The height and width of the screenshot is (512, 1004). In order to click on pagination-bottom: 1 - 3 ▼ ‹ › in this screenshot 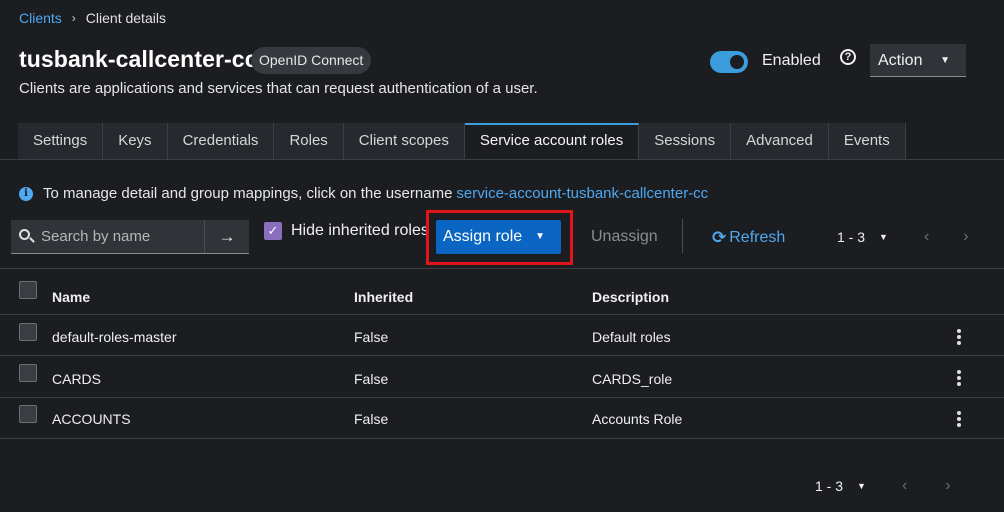, I will do `click(883, 486)`.